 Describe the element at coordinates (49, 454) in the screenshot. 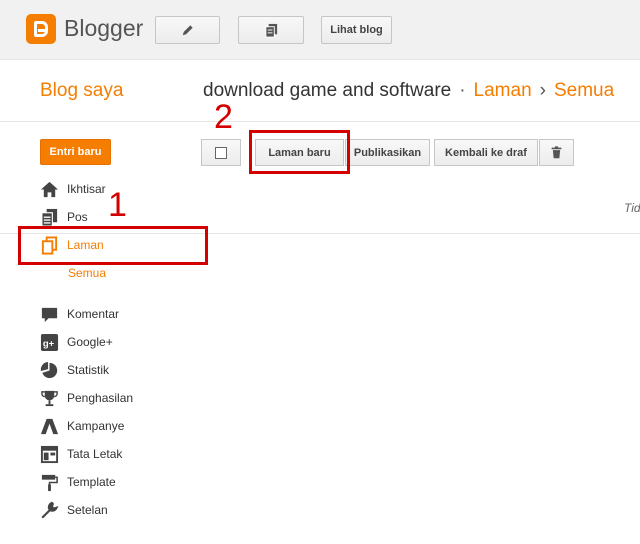

I see `layout-icon` at that location.